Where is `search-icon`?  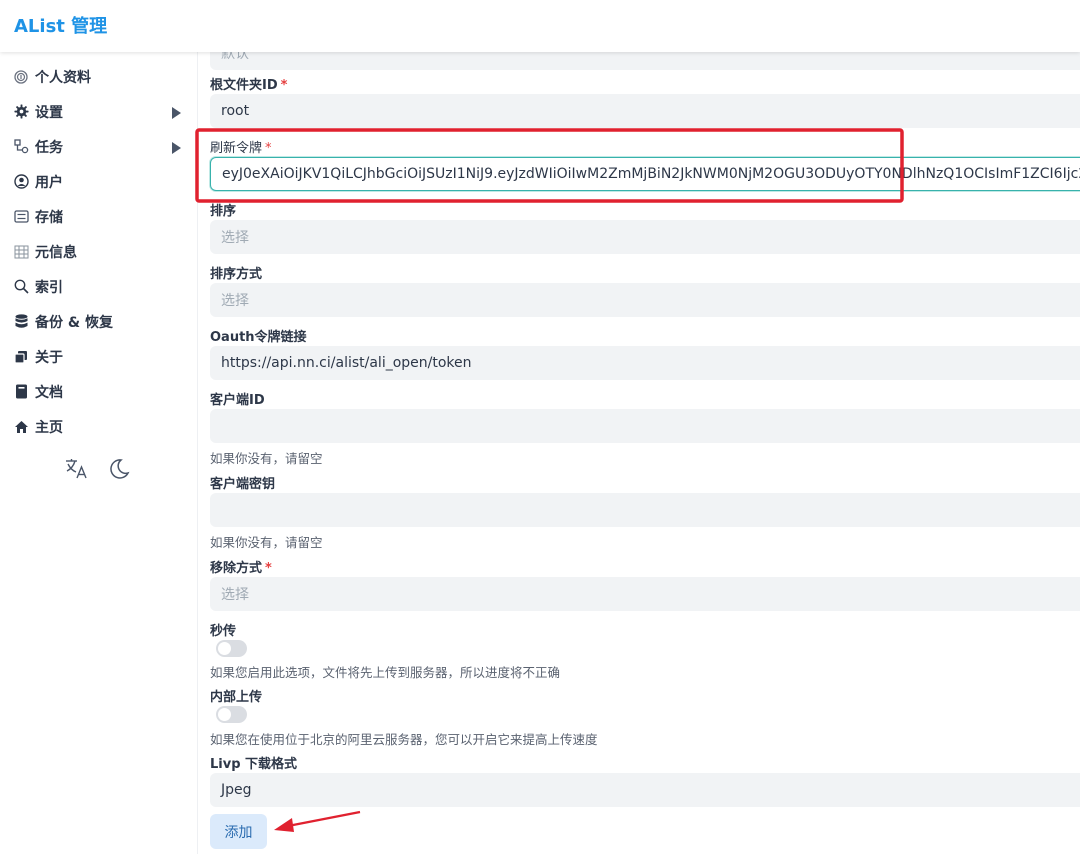 search-icon is located at coordinates (21, 287).